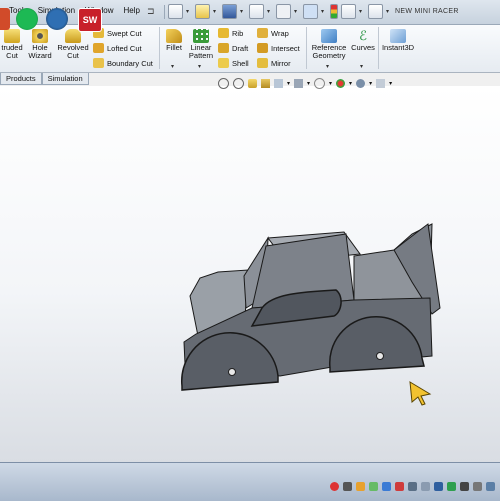 This screenshot has width=500, height=501. Describe the element at coordinates (425, 486) in the screenshot. I see `volume-icon` at that location.